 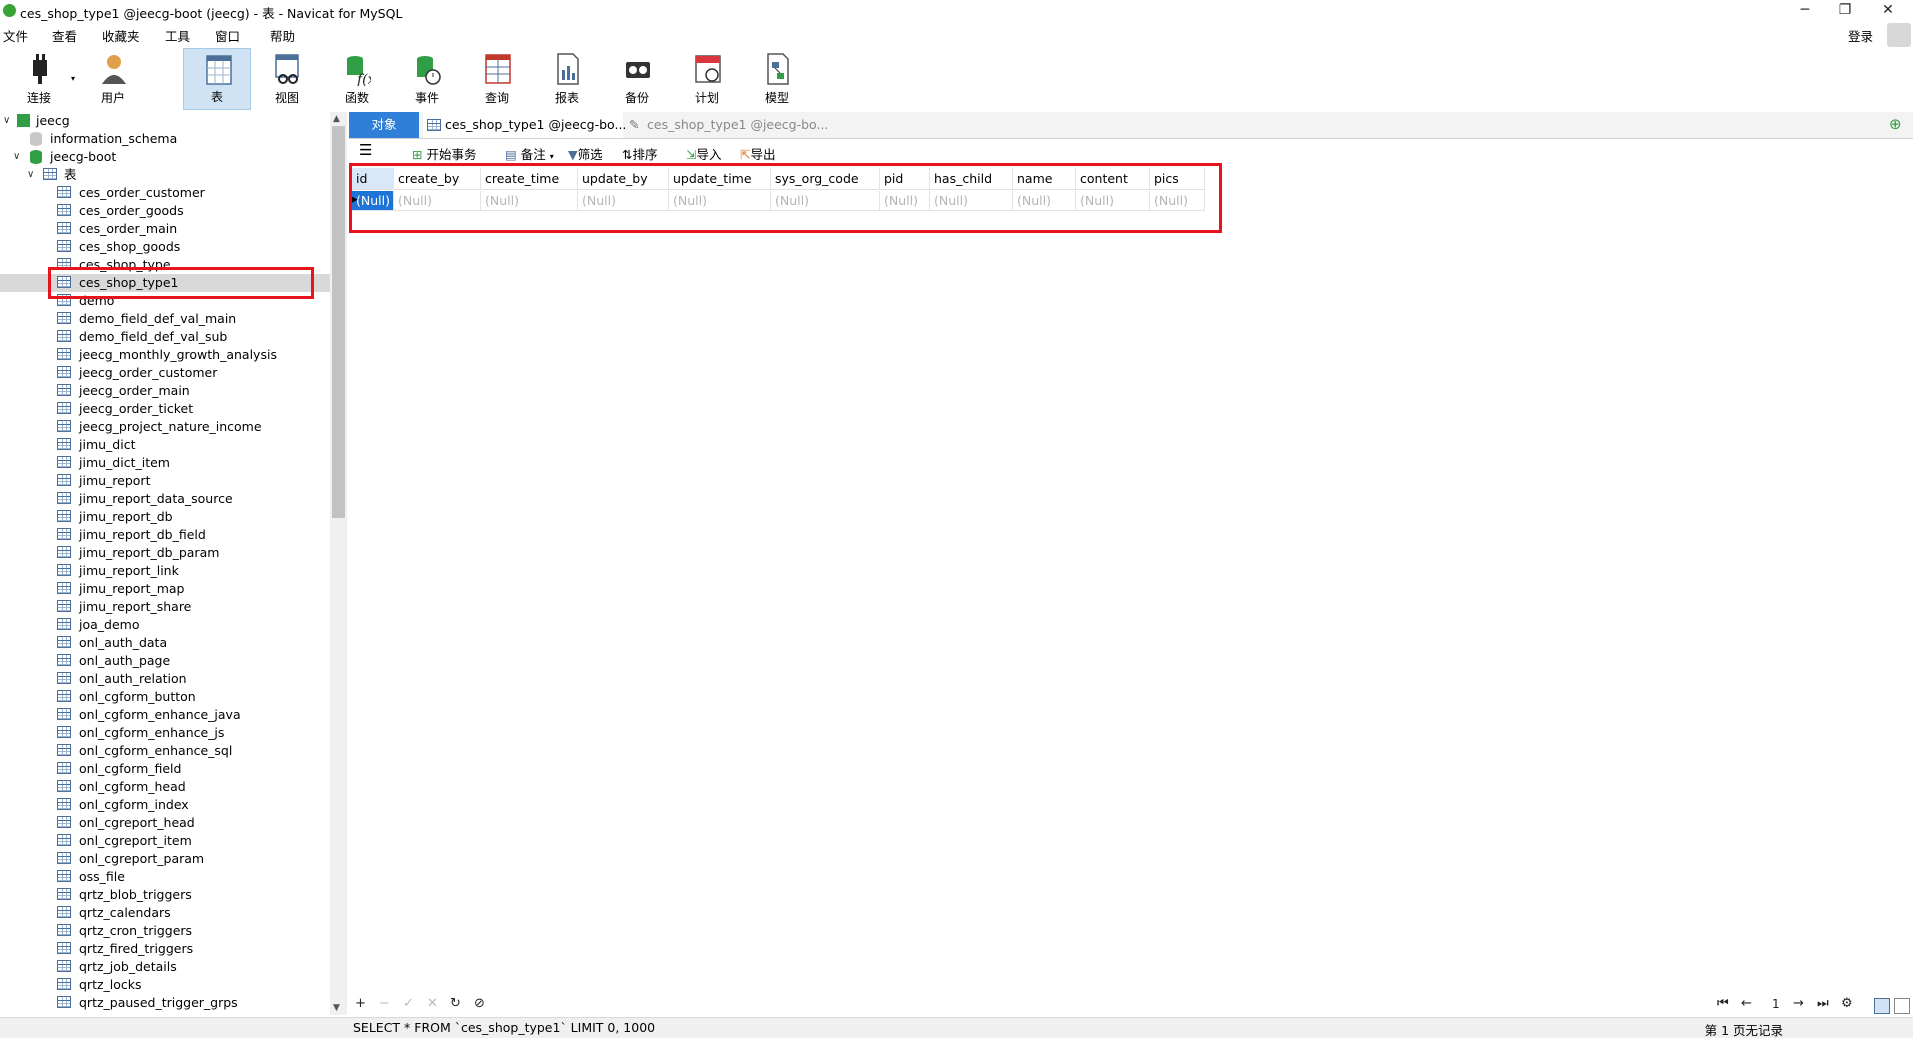 What do you see at coordinates (529, 153) in the screenshot?
I see `memo-button: ▤ 备注 ▾` at bounding box center [529, 153].